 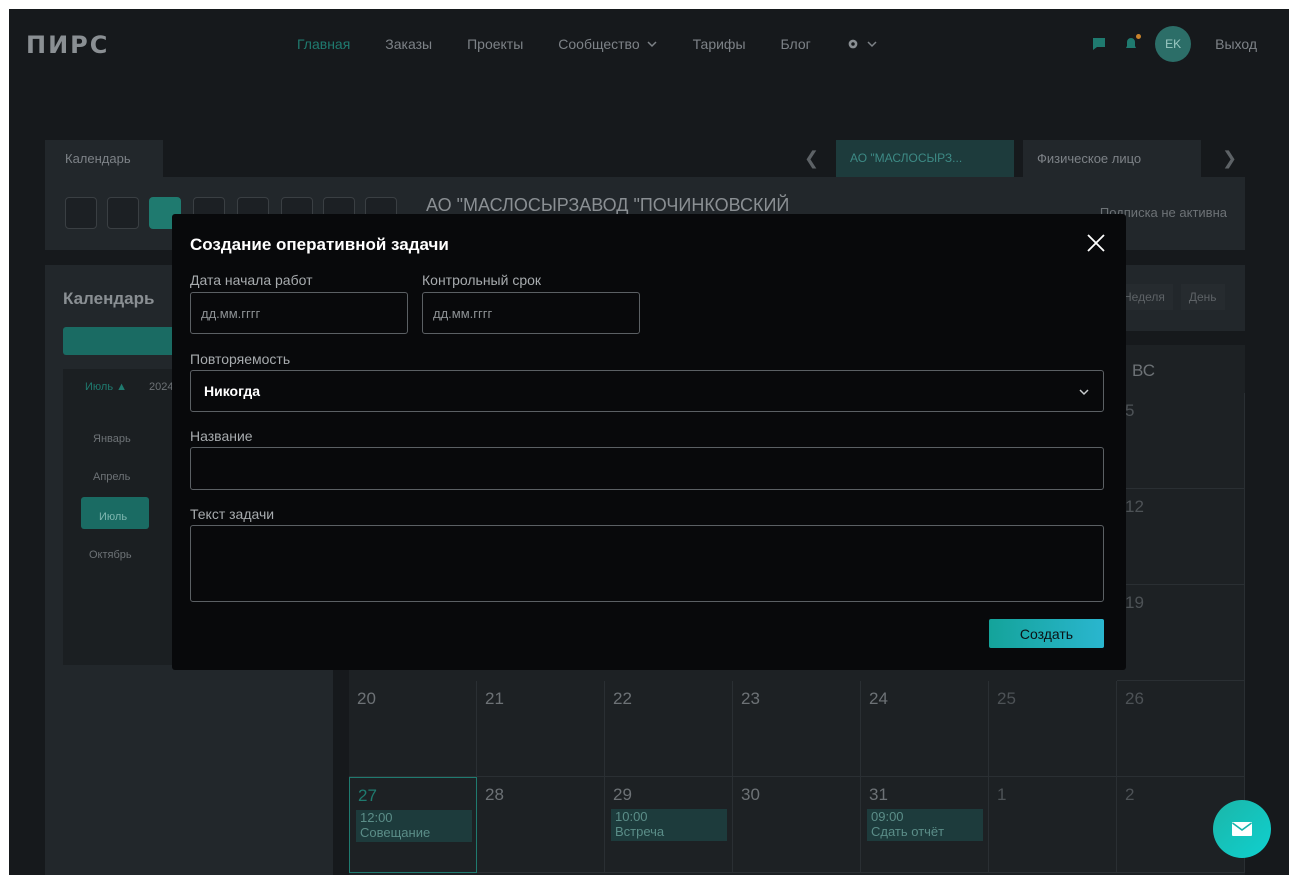 What do you see at coordinates (413, 729) in the screenshot?
I see `calendar-cell: 20` at bounding box center [413, 729].